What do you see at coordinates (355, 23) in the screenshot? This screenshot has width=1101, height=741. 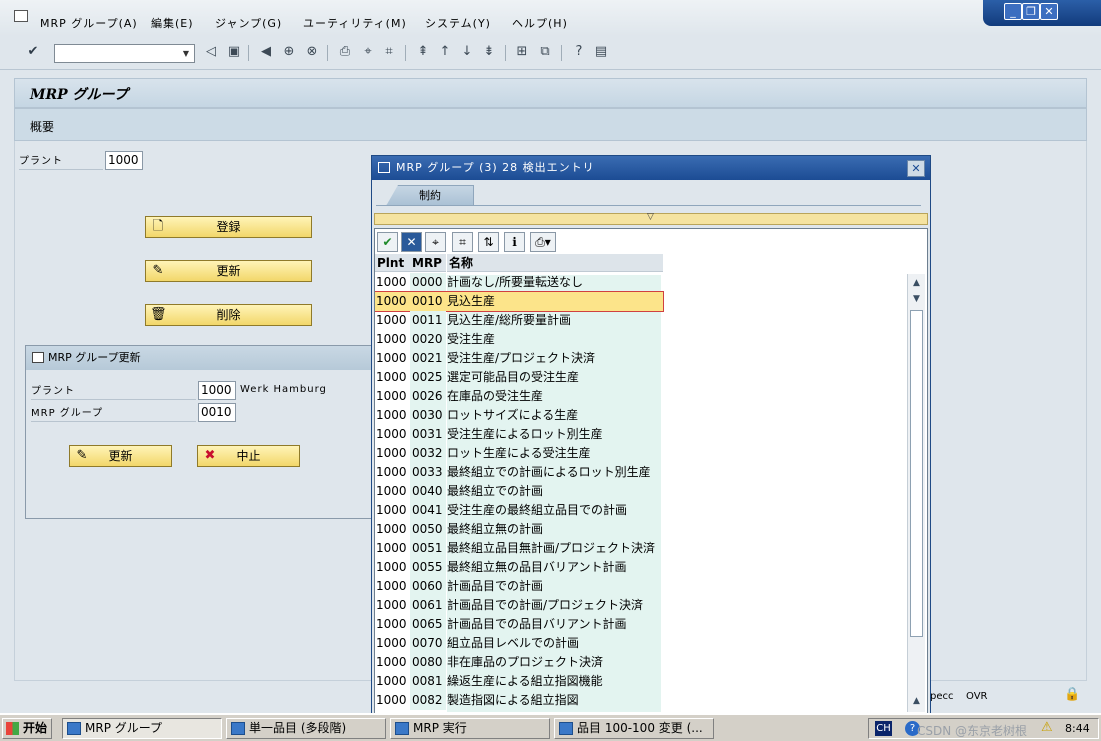 I see `menu-utilities: ユーティリティ(M)` at bounding box center [355, 23].